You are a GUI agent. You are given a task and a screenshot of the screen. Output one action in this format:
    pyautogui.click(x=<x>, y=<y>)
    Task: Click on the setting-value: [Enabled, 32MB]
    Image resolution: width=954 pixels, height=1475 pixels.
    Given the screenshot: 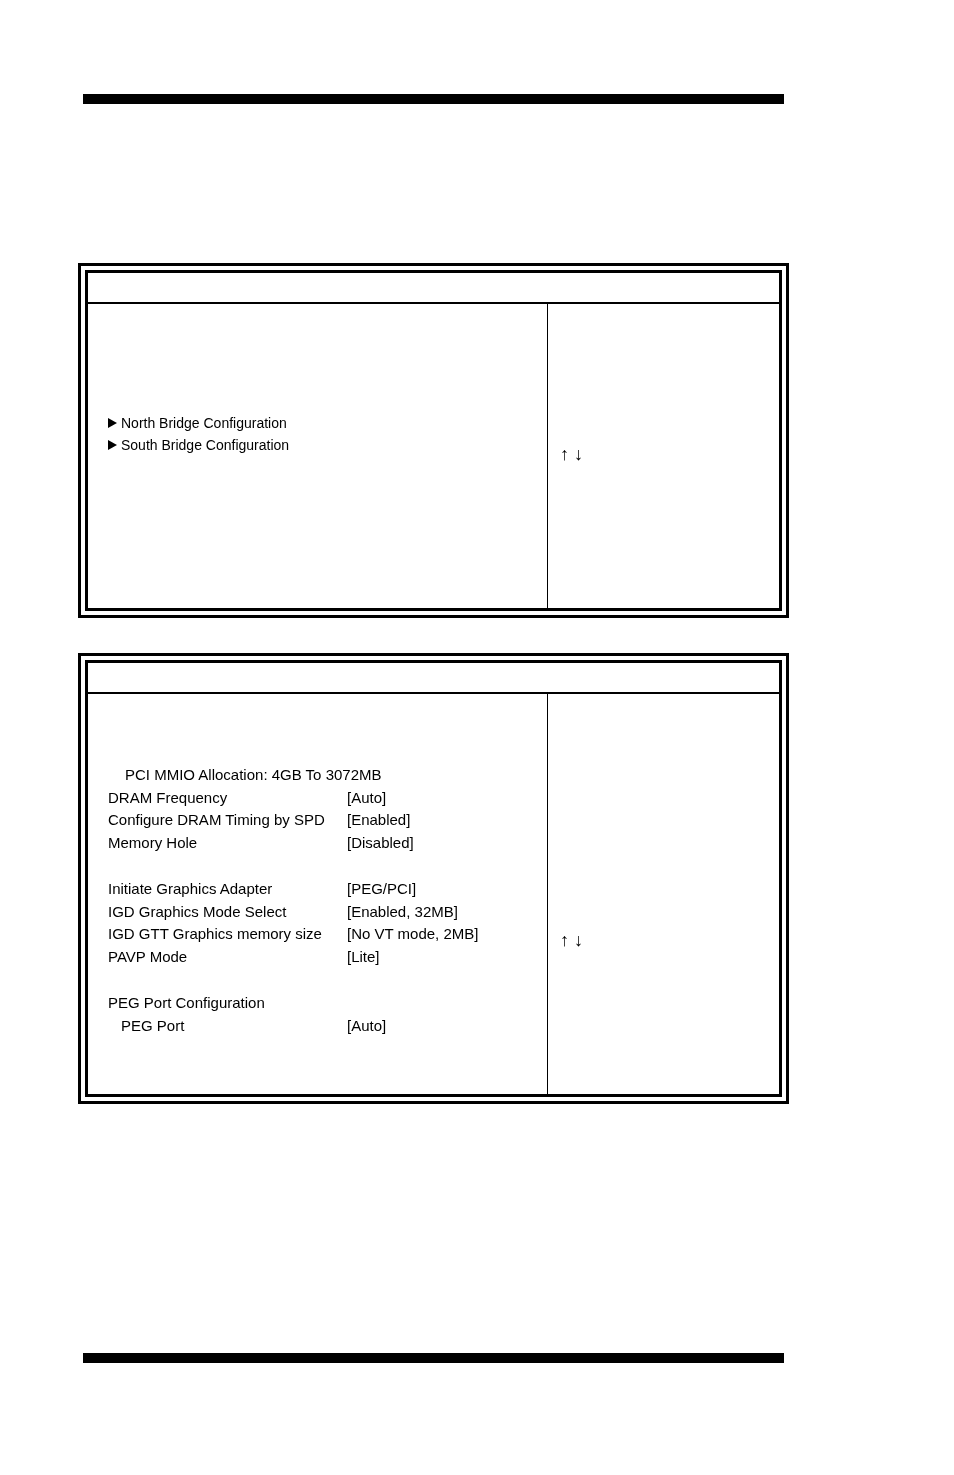 What is the action you would take?
    pyautogui.click(x=402, y=911)
    